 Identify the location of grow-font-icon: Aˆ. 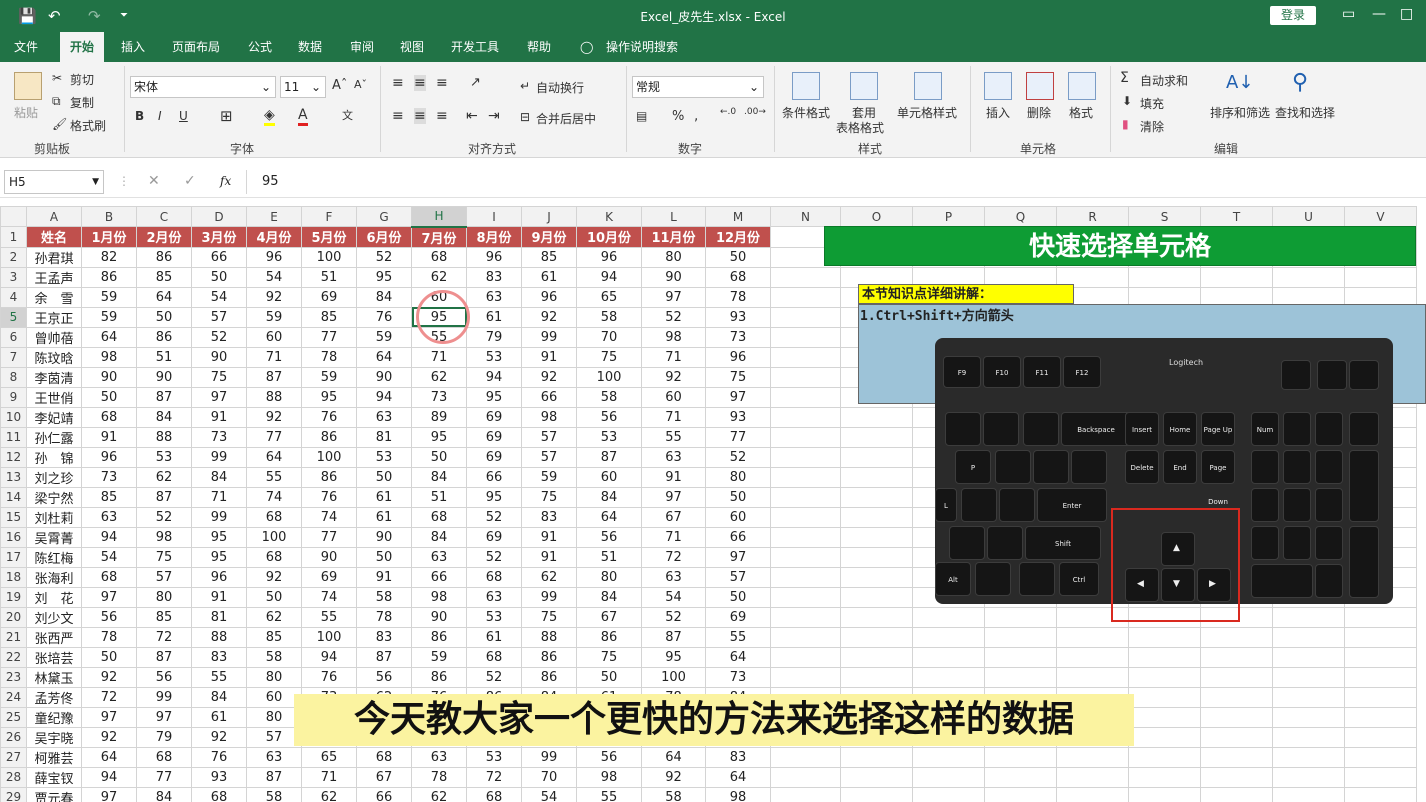
(339, 85).